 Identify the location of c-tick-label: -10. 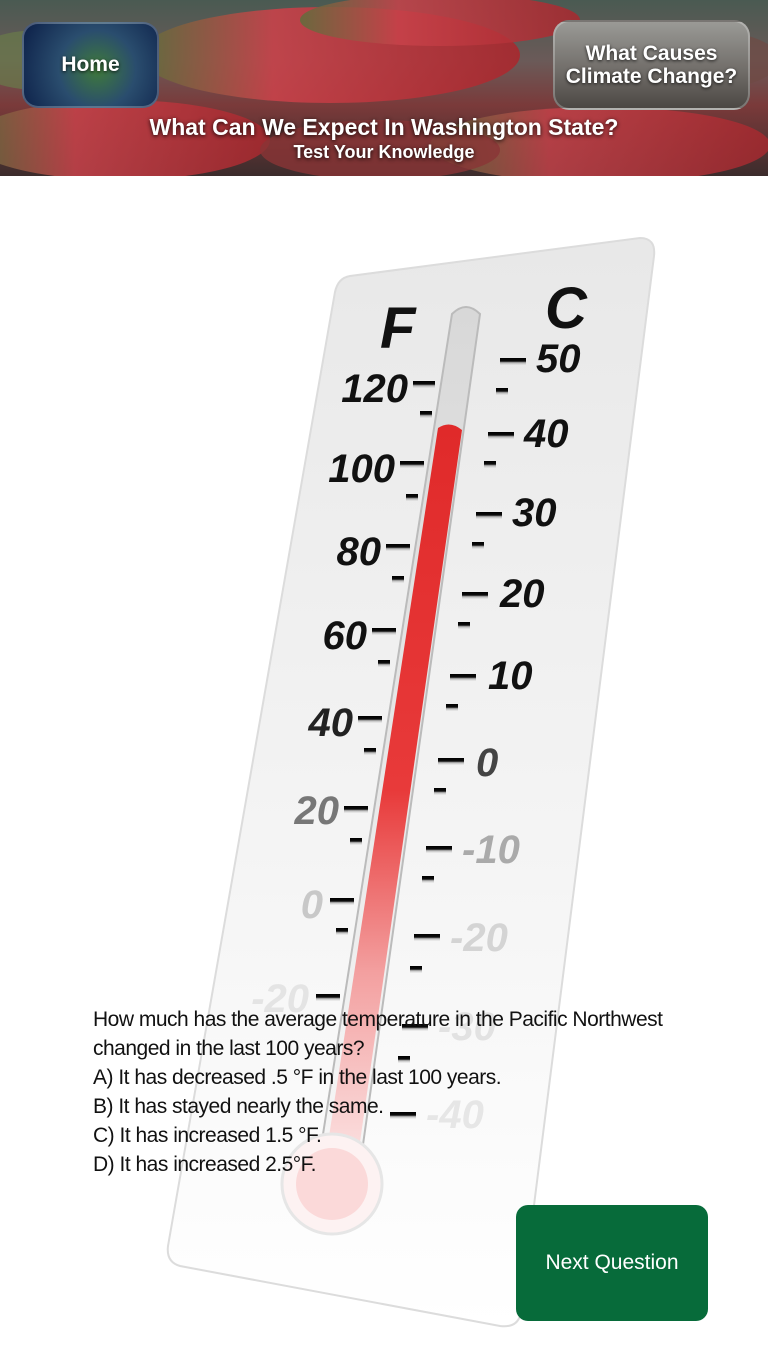
(491, 850).